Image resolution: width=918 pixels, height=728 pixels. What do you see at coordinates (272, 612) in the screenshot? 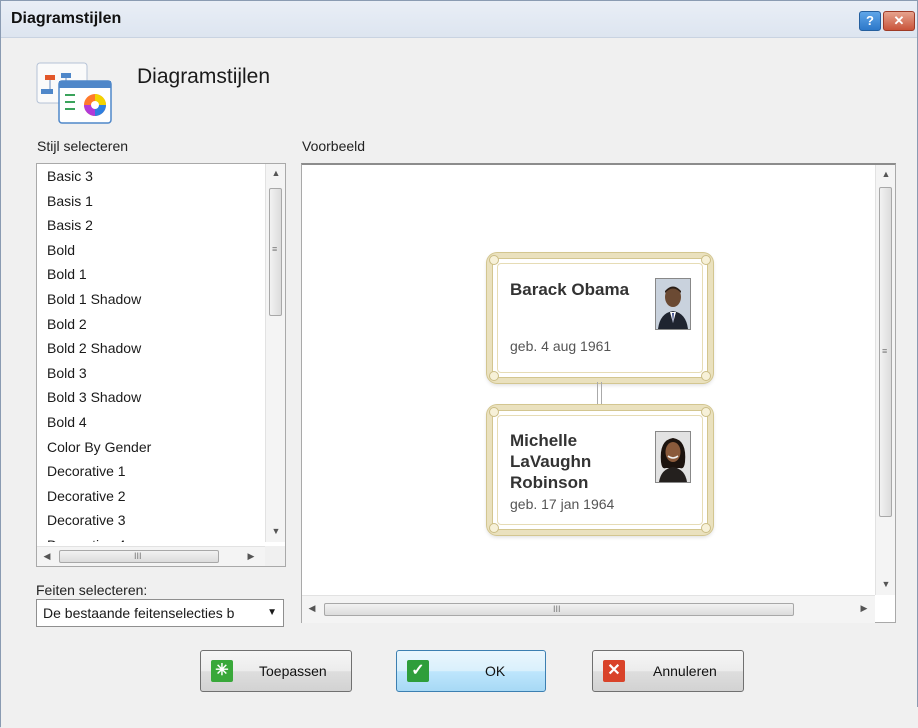
I see `chevron-down-icon: ▼` at bounding box center [272, 612].